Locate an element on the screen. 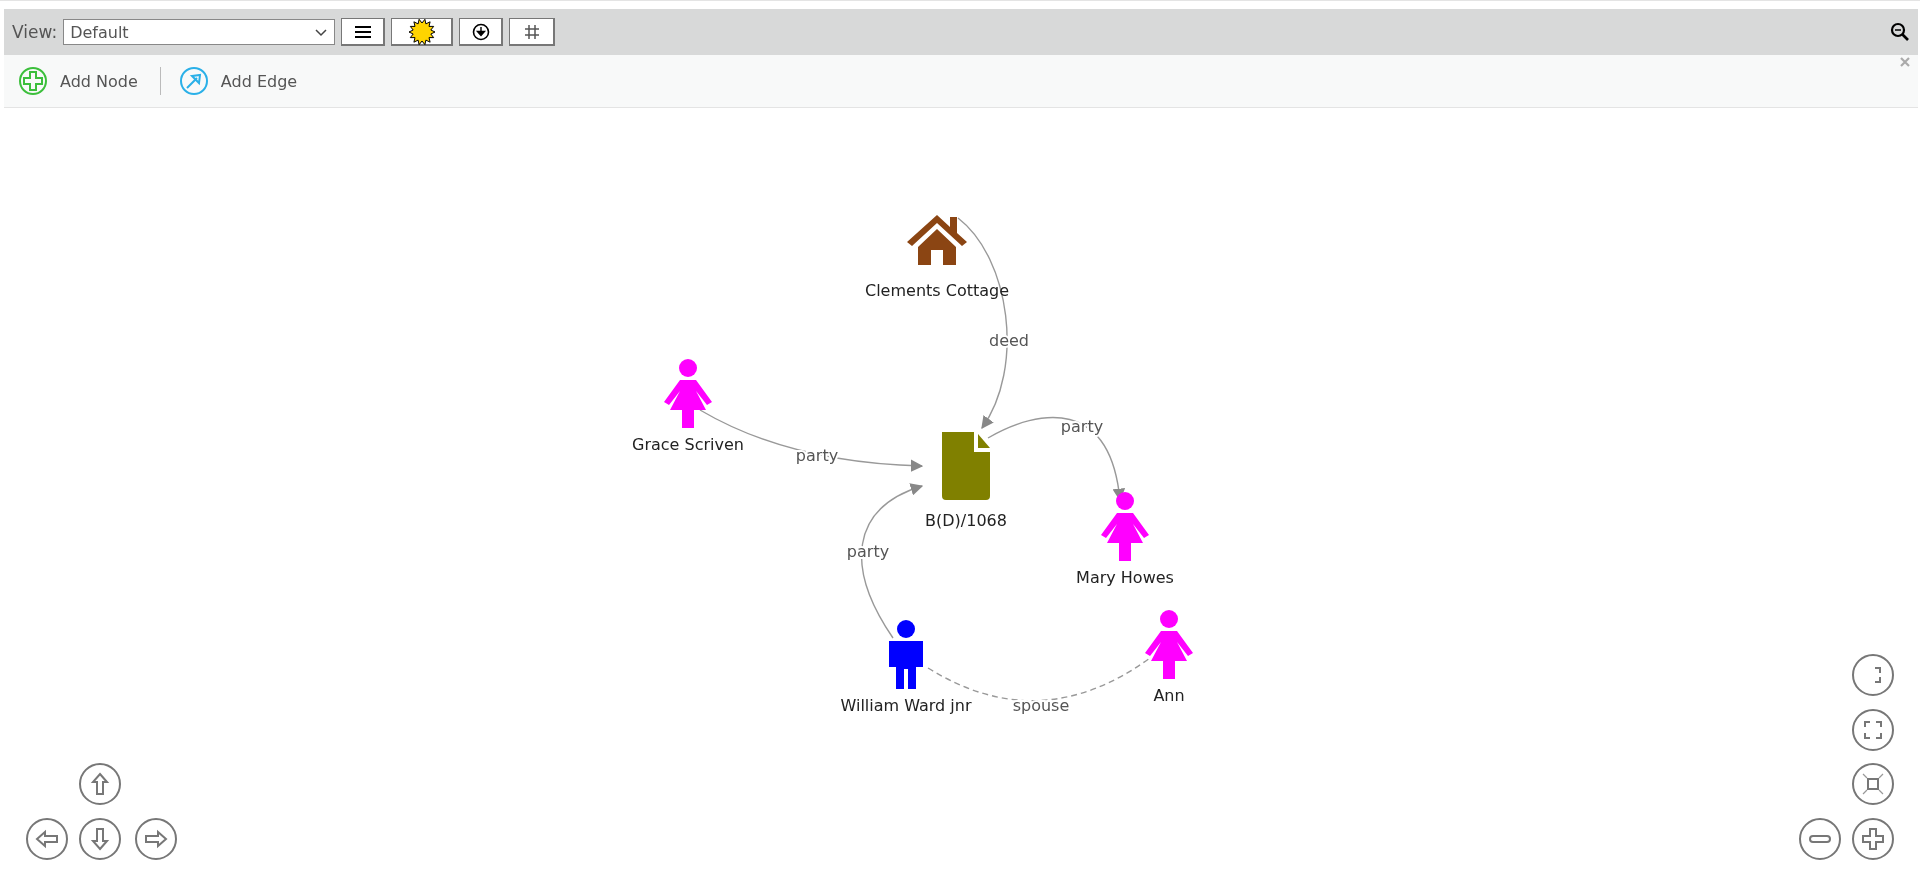  plus-circle-icon is located at coordinates (33, 81).